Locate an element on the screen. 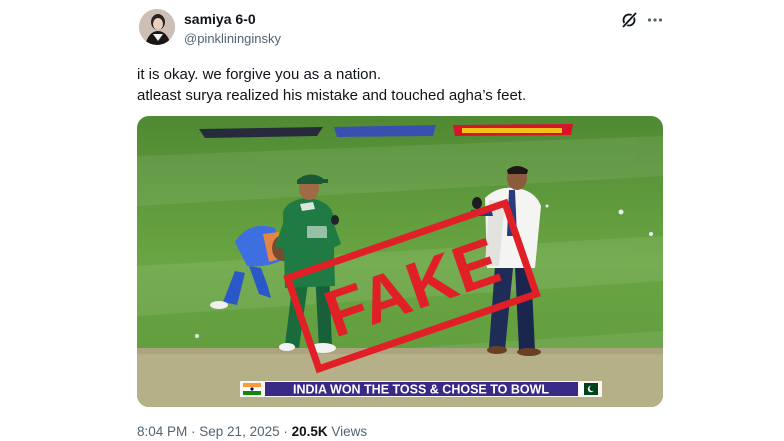 The image size is (784, 441). views-label: Views is located at coordinates (347, 431).